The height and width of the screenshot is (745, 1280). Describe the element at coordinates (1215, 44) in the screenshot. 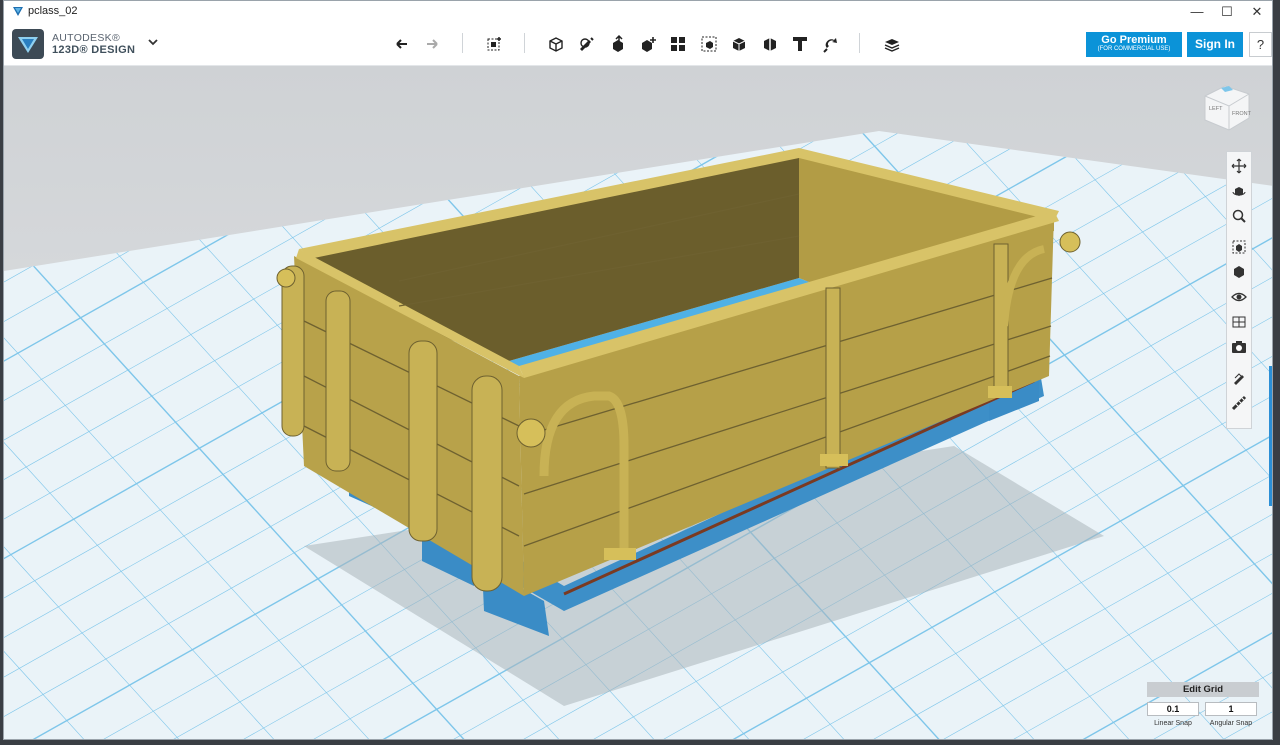

I see `sign-in-button: Sign In` at that location.